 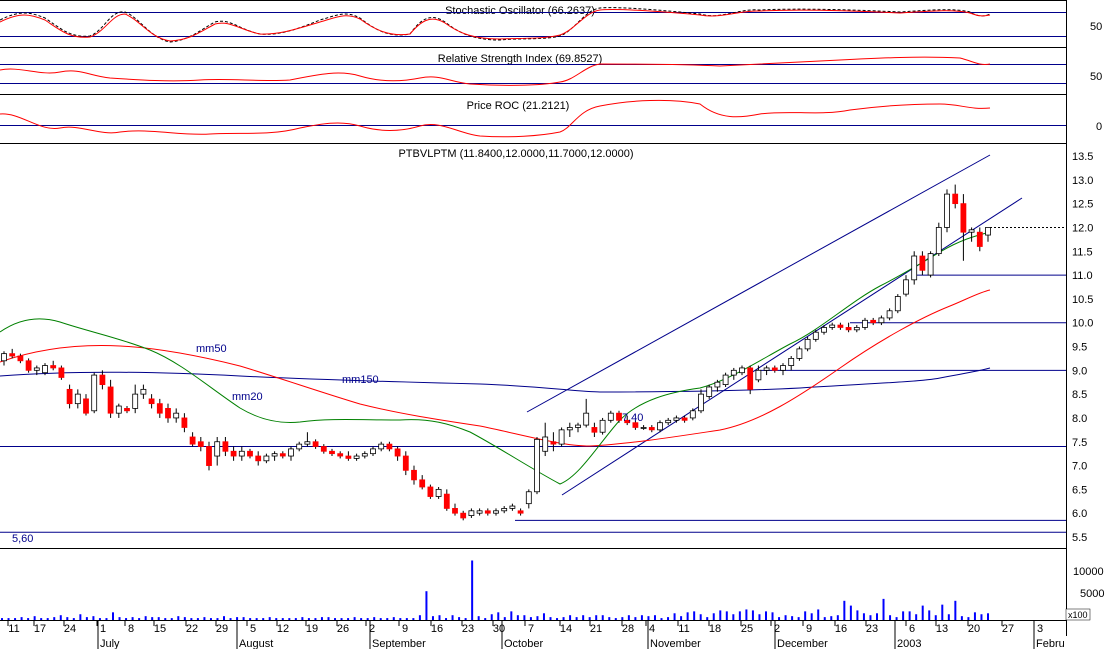 I want to click on mm150-annotation: mm150, so click(x=360, y=380).